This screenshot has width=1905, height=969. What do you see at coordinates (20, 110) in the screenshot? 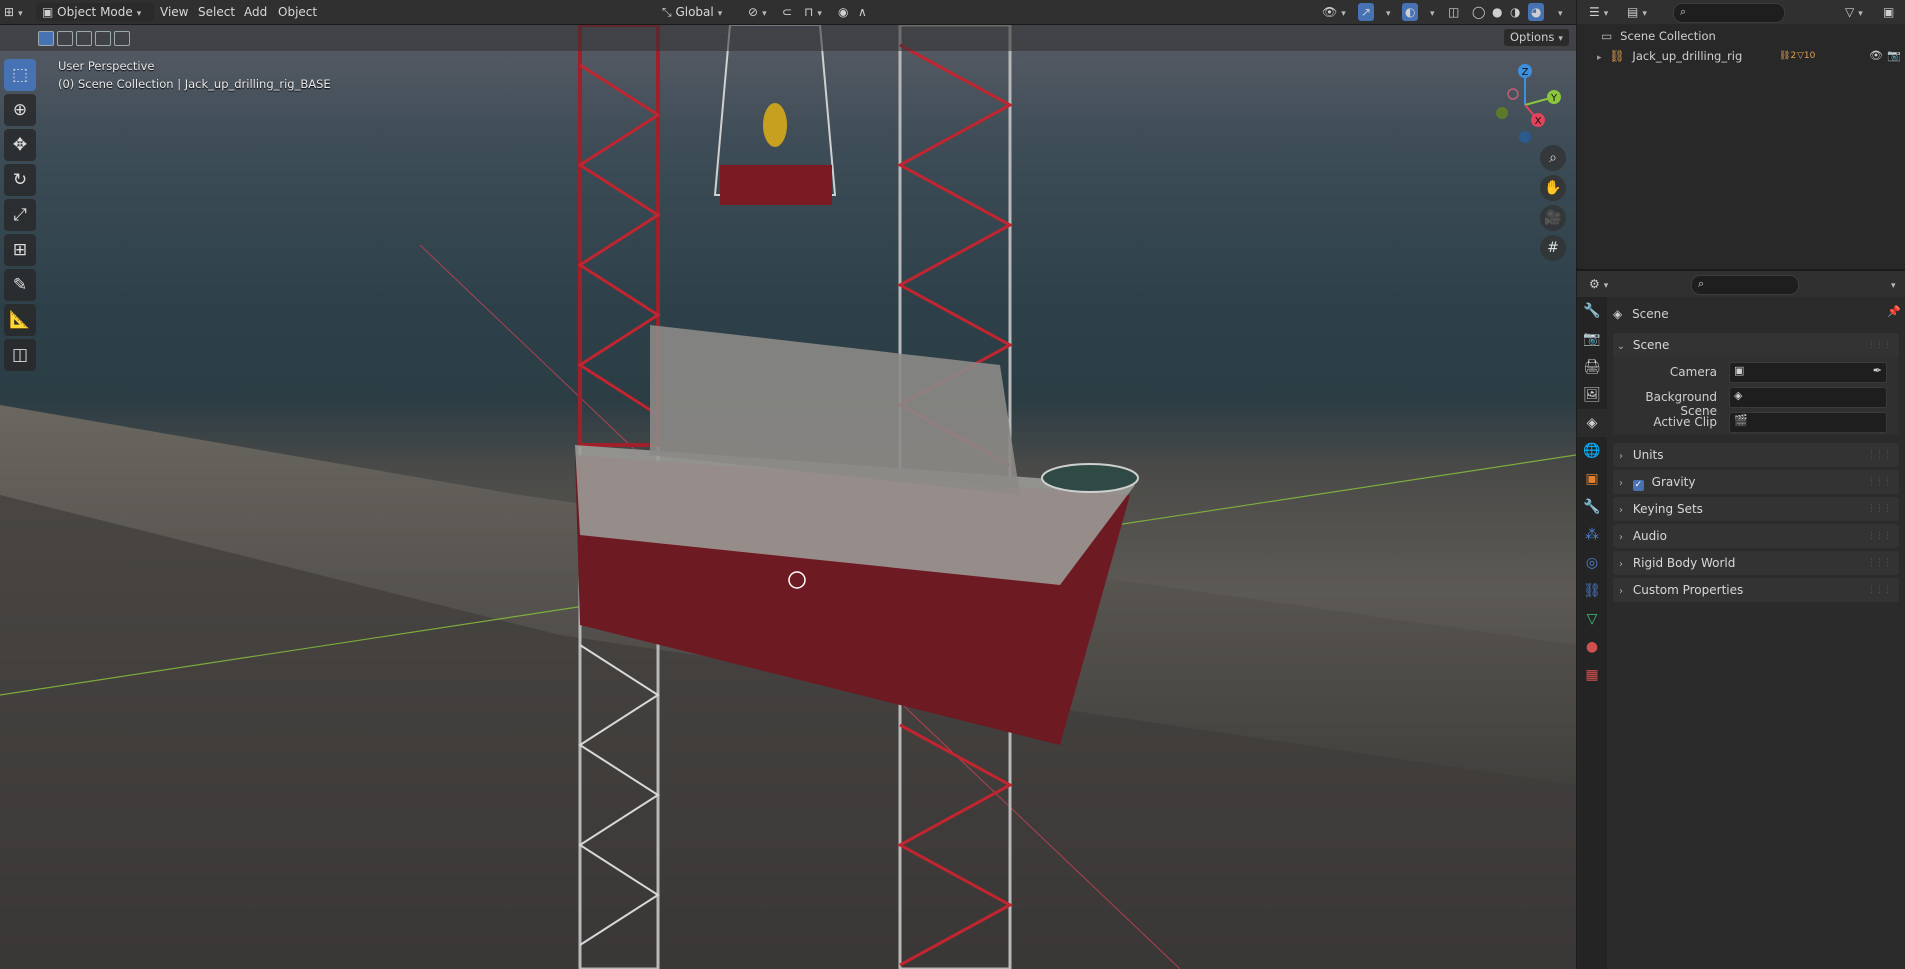
I see `cursor-icon: ⊕` at bounding box center [20, 110].